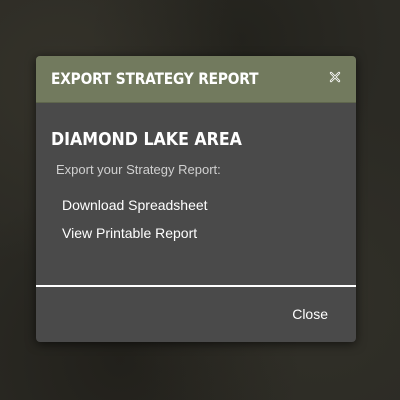  What do you see at coordinates (335, 77) in the screenshot?
I see `close-x-icon` at bounding box center [335, 77].